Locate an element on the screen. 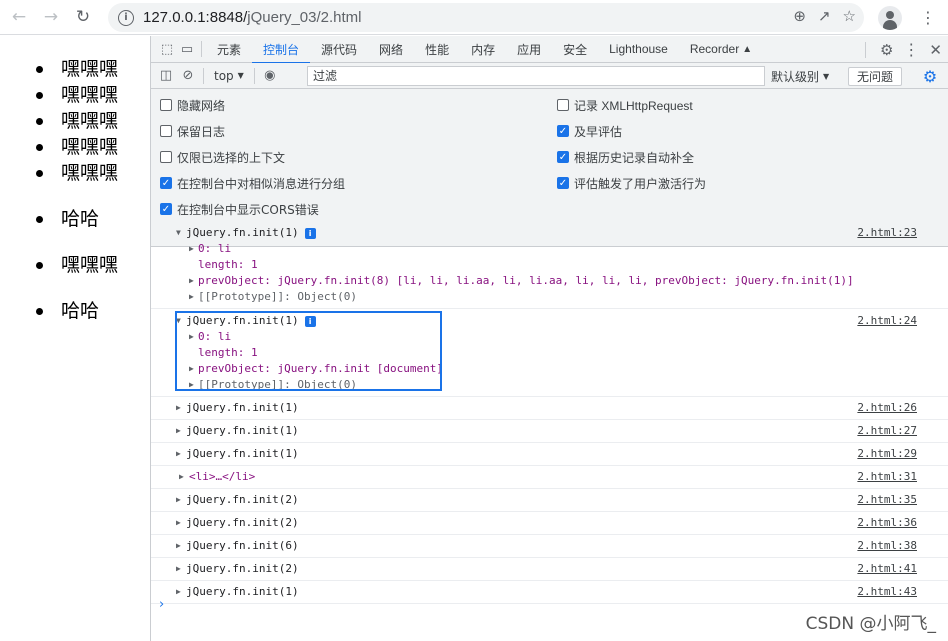 The height and width of the screenshot is (641, 948). option-log-xhr: 记录 XMLHttpRequest is located at coordinates (625, 105).